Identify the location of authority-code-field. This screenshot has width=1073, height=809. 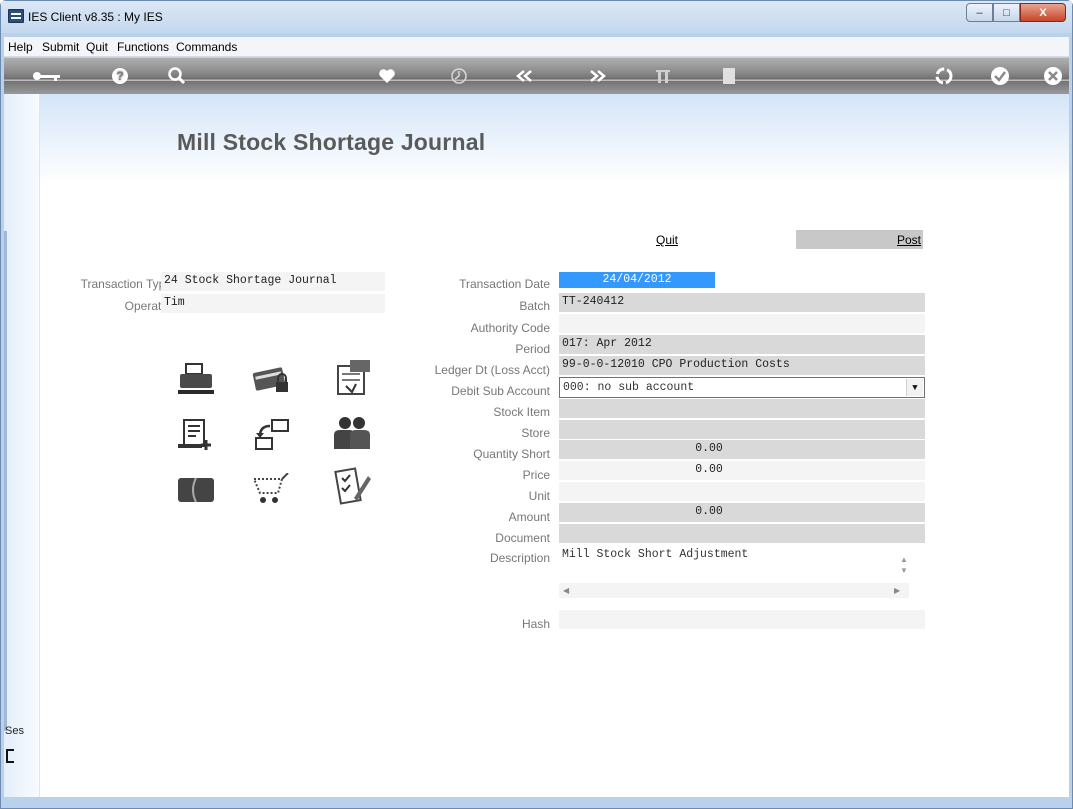
(742, 323).